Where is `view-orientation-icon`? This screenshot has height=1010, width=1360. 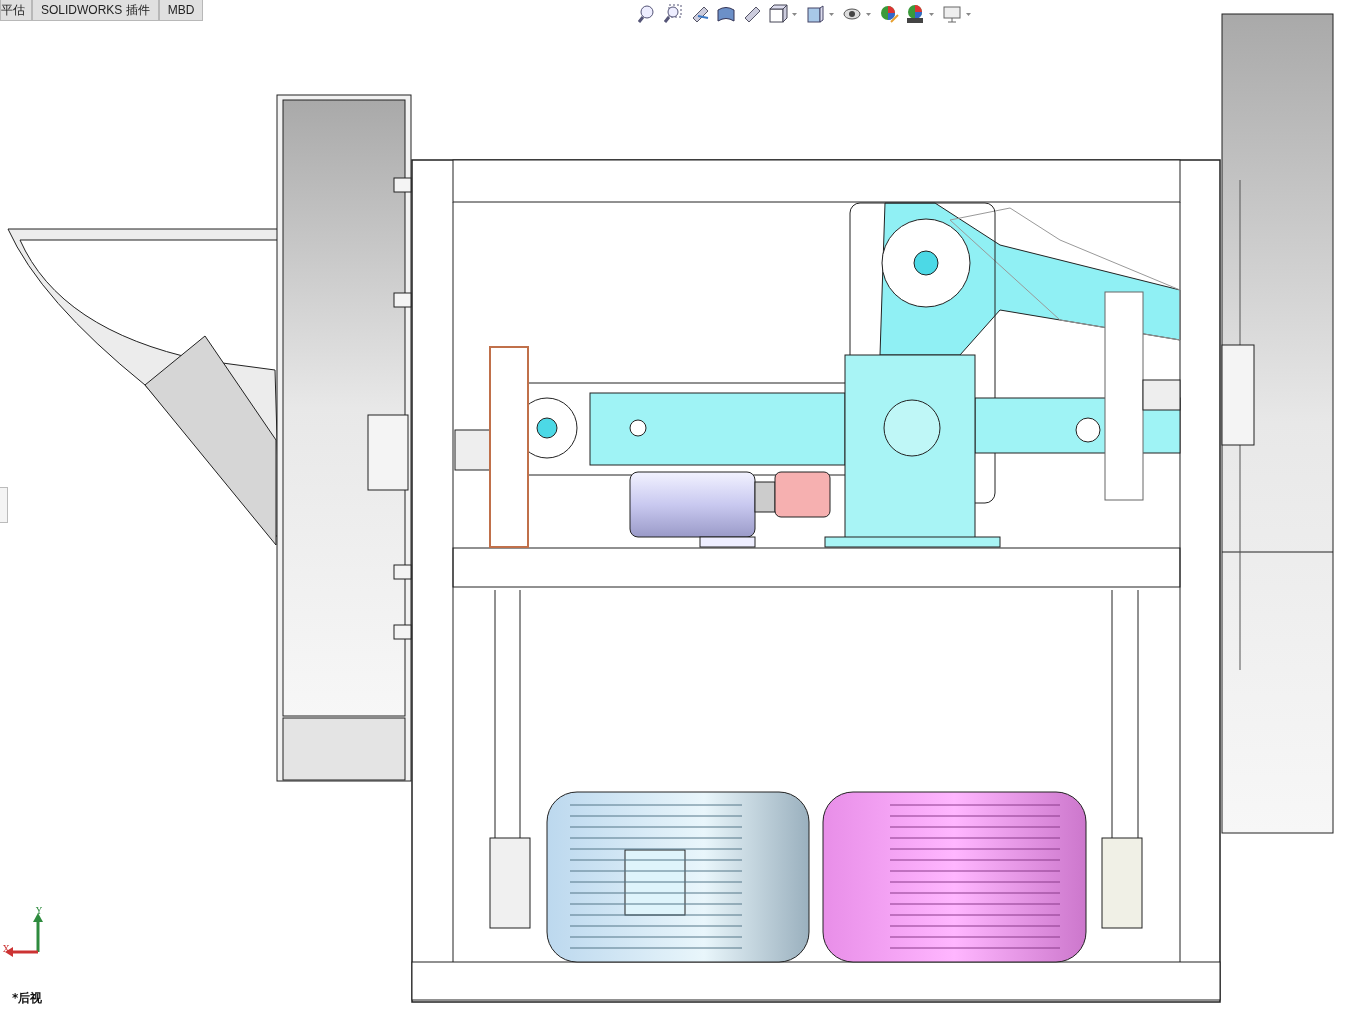 view-orientation-icon is located at coordinates (778, 14).